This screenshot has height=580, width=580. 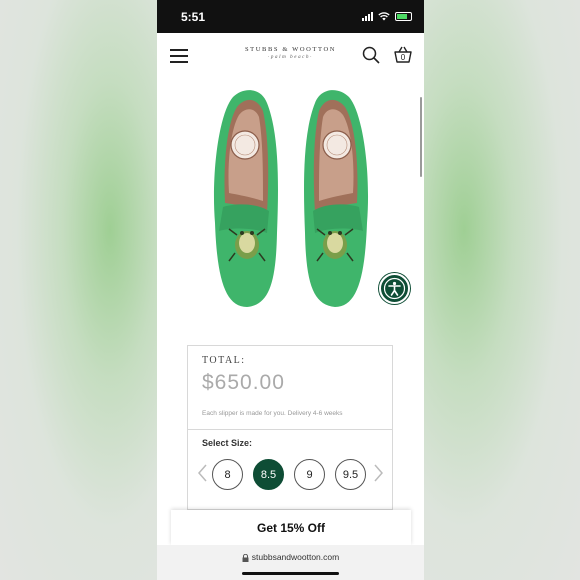 What do you see at coordinates (193, 17) in the screenshot?
I see `status-time: 5:51` at bounding box center [193, 17].